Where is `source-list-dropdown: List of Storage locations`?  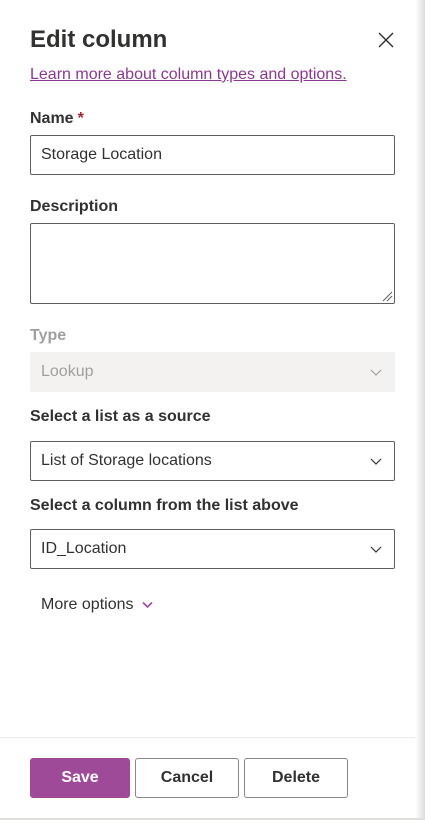 source-list-dropdown: List of Storage locations is located at coordinates (212, 461).